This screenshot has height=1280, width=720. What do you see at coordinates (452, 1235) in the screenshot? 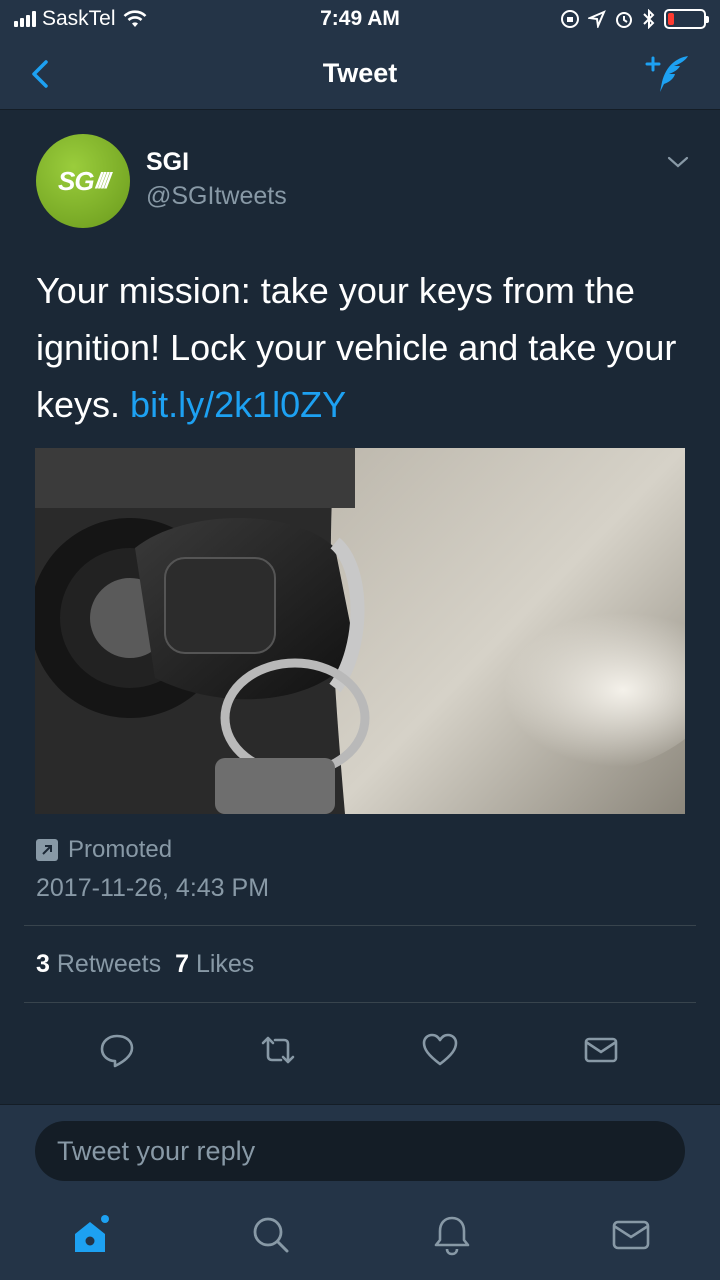
I see `notifications-icon` at bounding box center [452, 1235].